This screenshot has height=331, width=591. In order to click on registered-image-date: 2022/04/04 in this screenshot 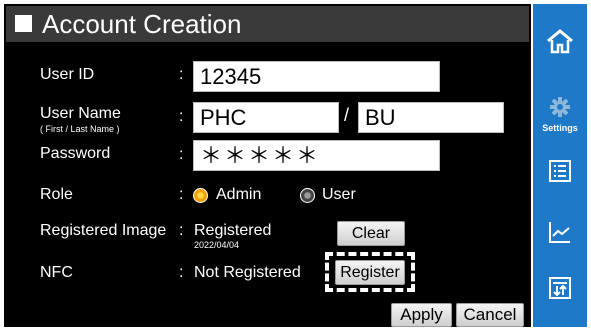, I will do `click(217, 245)`.